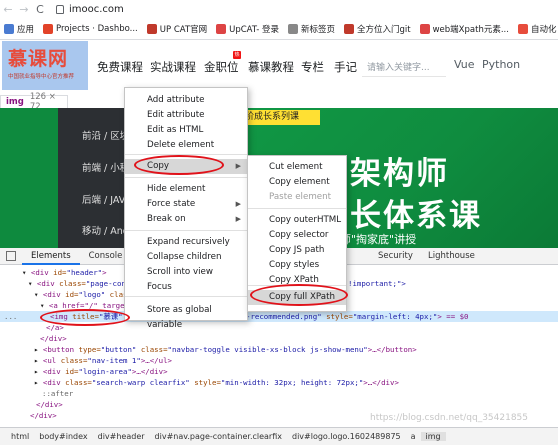 The image size is (558, 445). Describe the element at coordinates (413, 436) in the screenshot. I see `crumb-anchor: a` at that location.